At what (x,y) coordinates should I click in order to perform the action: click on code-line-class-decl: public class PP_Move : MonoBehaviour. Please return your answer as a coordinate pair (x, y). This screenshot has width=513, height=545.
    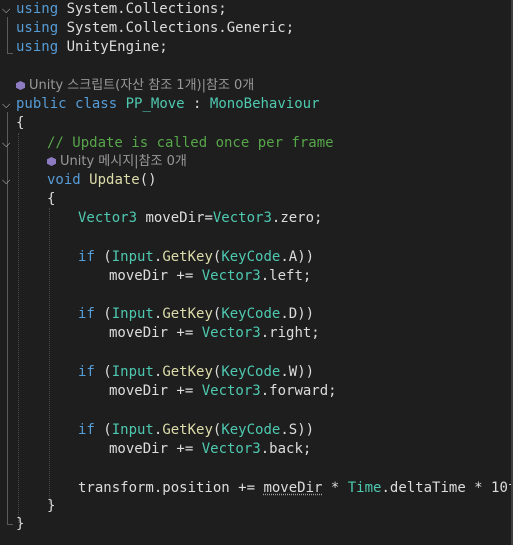
    Looking at the image, I should click on (168, 104).